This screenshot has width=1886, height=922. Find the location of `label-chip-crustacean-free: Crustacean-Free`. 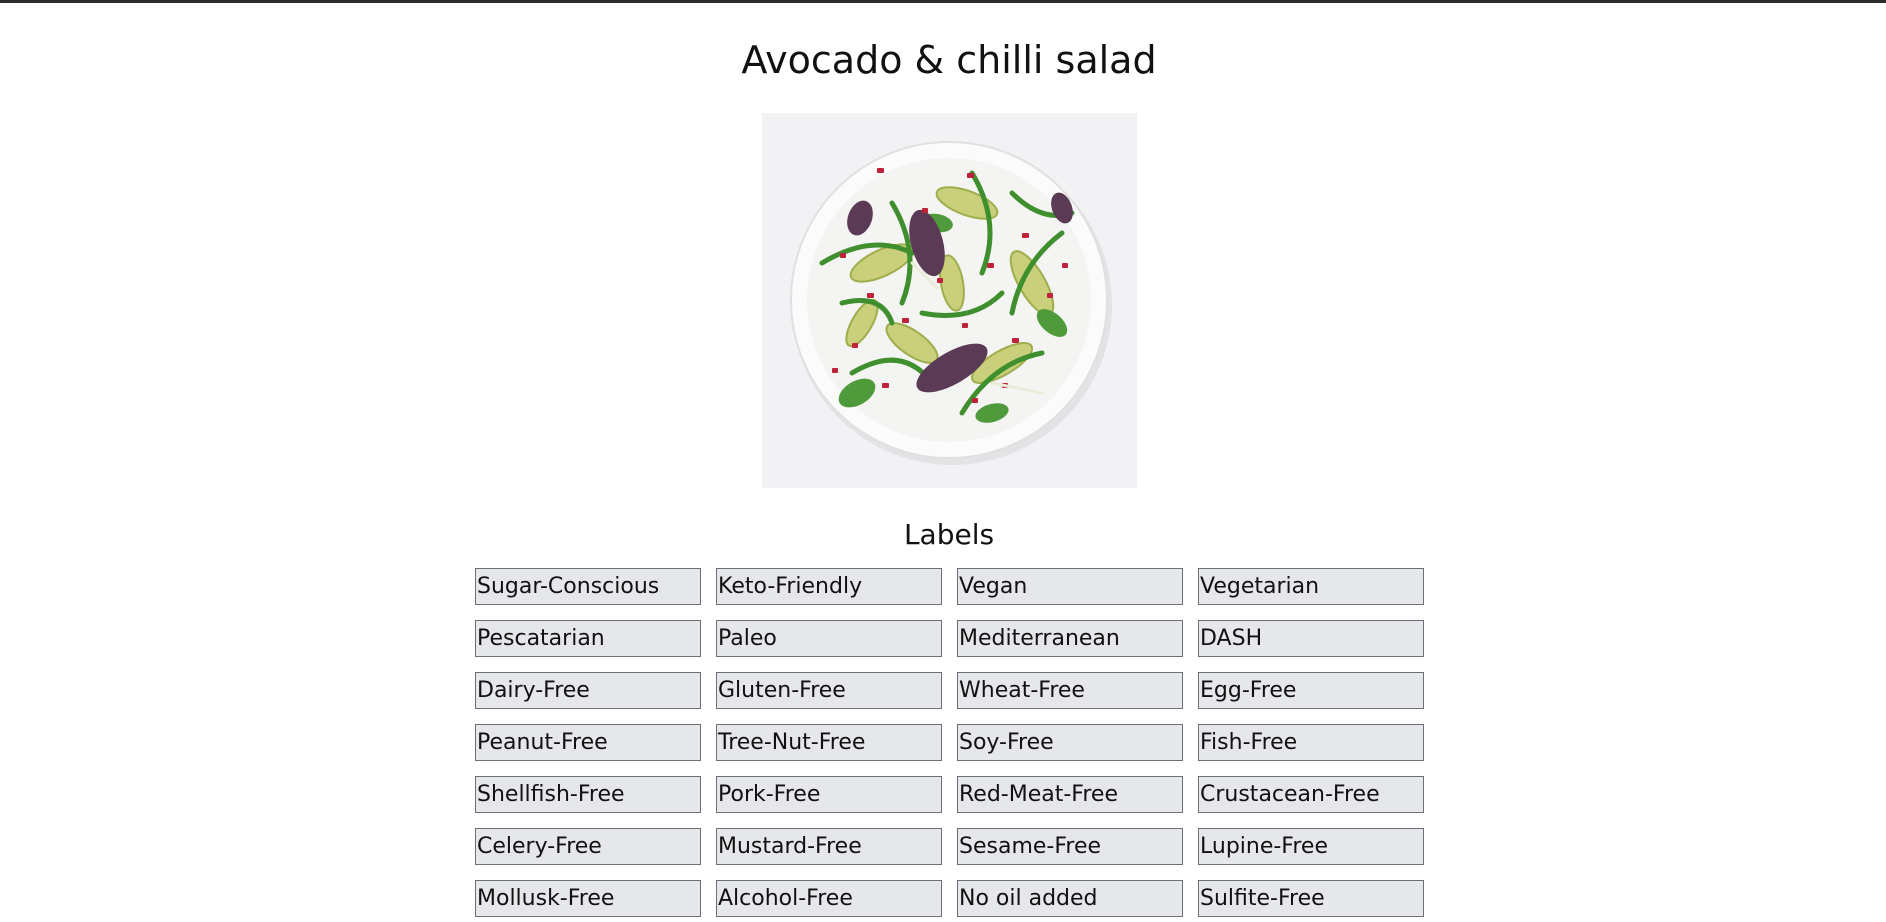

label-chip-crustacean-free: Crustacean-Free is located at coordinates (1311, 794).